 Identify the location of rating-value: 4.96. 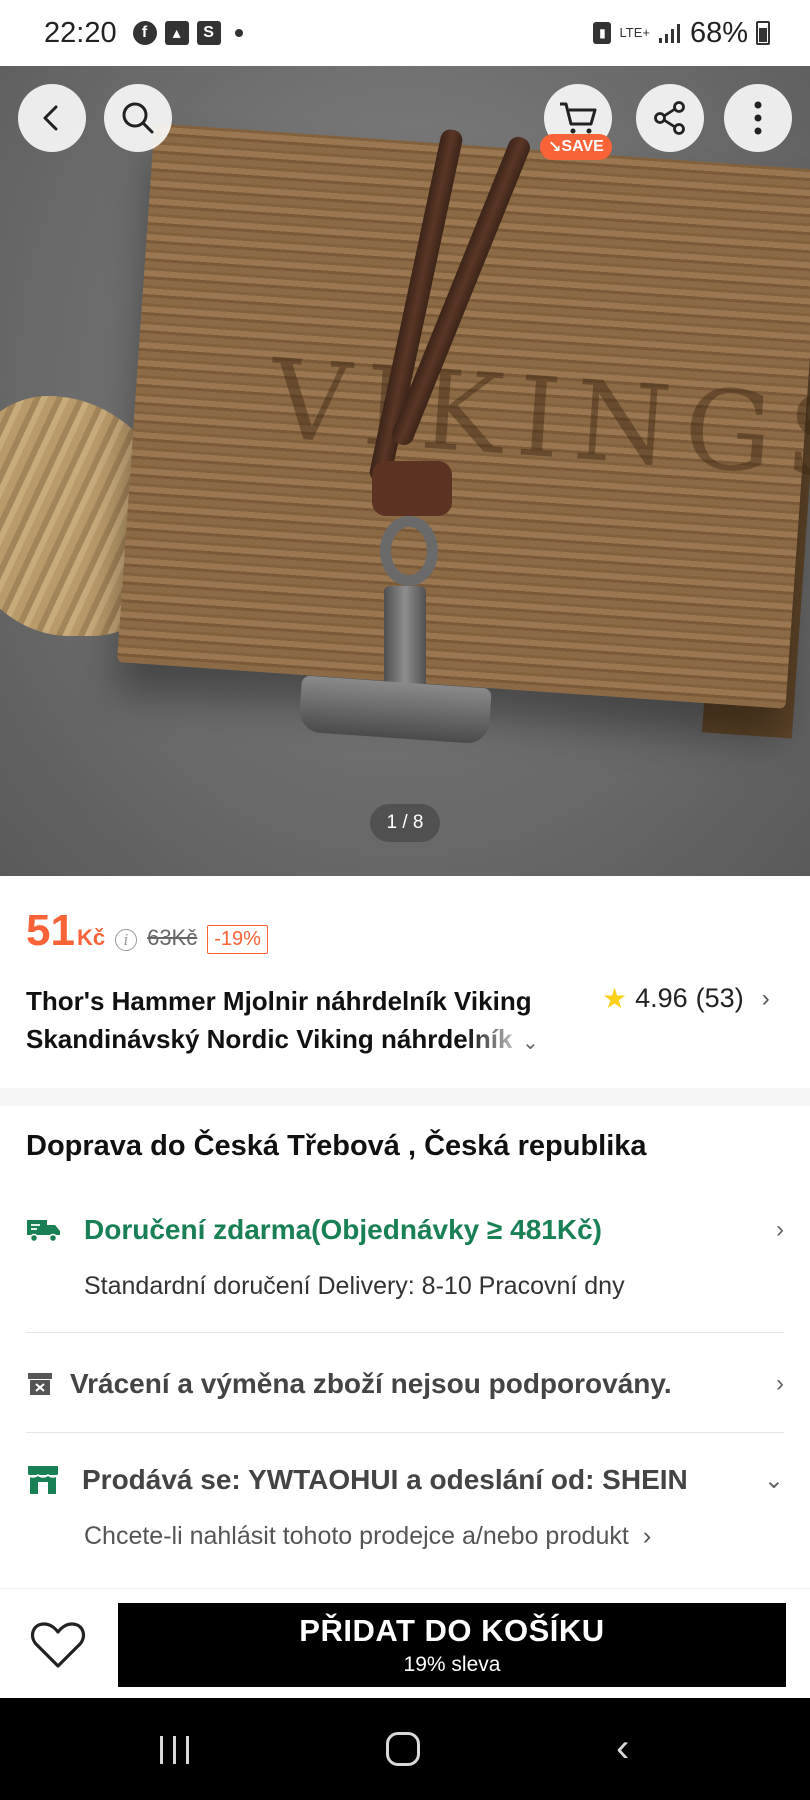
(661, 998).